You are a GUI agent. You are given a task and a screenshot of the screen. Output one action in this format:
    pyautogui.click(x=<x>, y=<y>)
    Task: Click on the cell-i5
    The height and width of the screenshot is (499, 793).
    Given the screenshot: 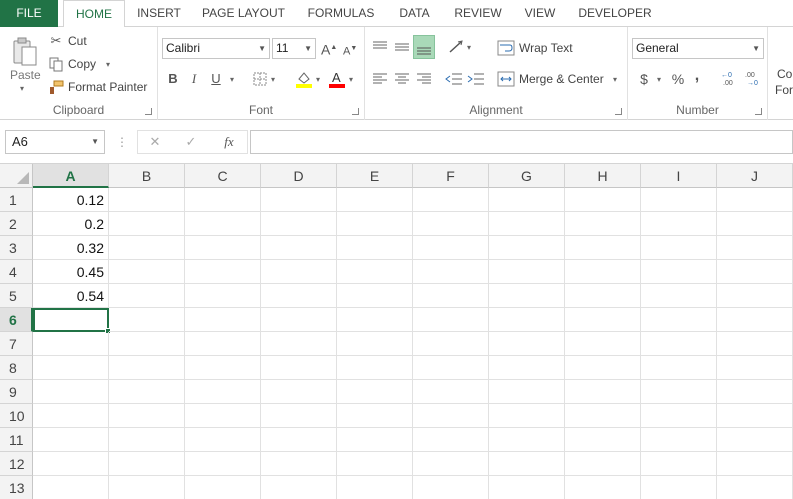 What is the action you would take?
    pyautogui.click(x=679, y=296)
    